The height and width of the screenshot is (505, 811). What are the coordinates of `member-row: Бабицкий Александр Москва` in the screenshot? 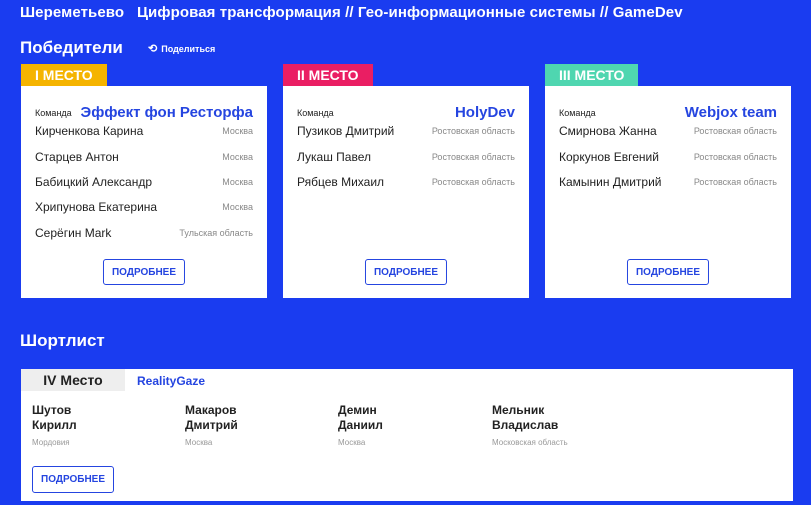 It's located at (144, 182).